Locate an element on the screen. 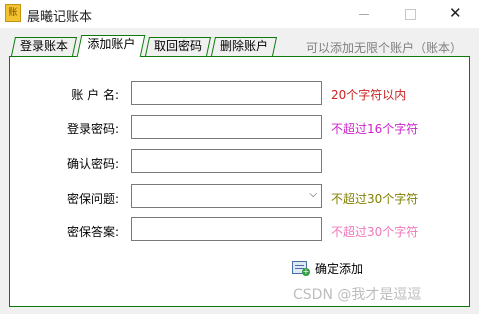  security-answer-label: 密保答案: is located at coordinates (92, 232).